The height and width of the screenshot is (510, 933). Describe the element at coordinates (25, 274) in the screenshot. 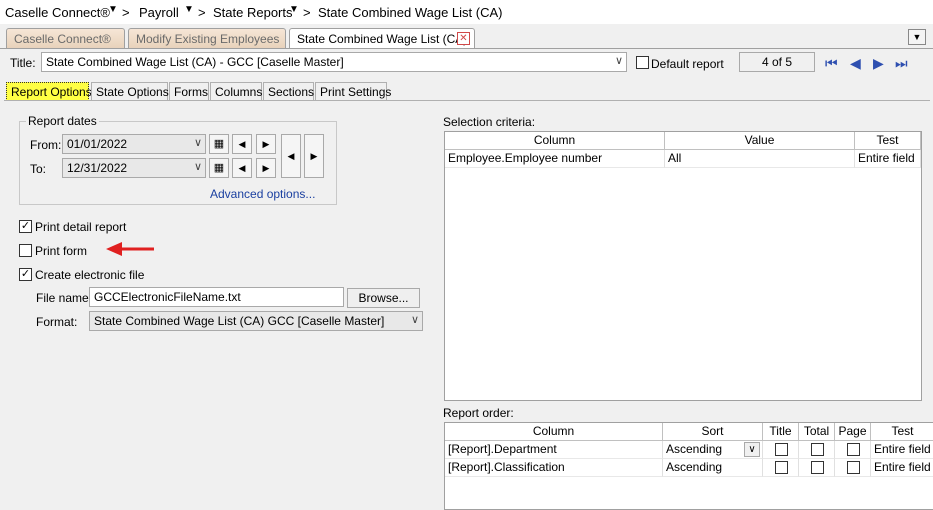

I see `create-file-checkbox: ✓` at that location.